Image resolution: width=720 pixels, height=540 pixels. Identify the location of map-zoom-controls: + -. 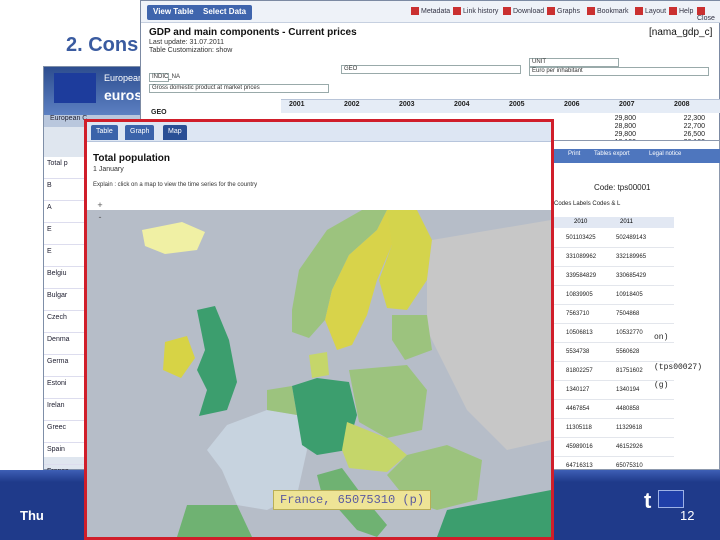
(100, 220).